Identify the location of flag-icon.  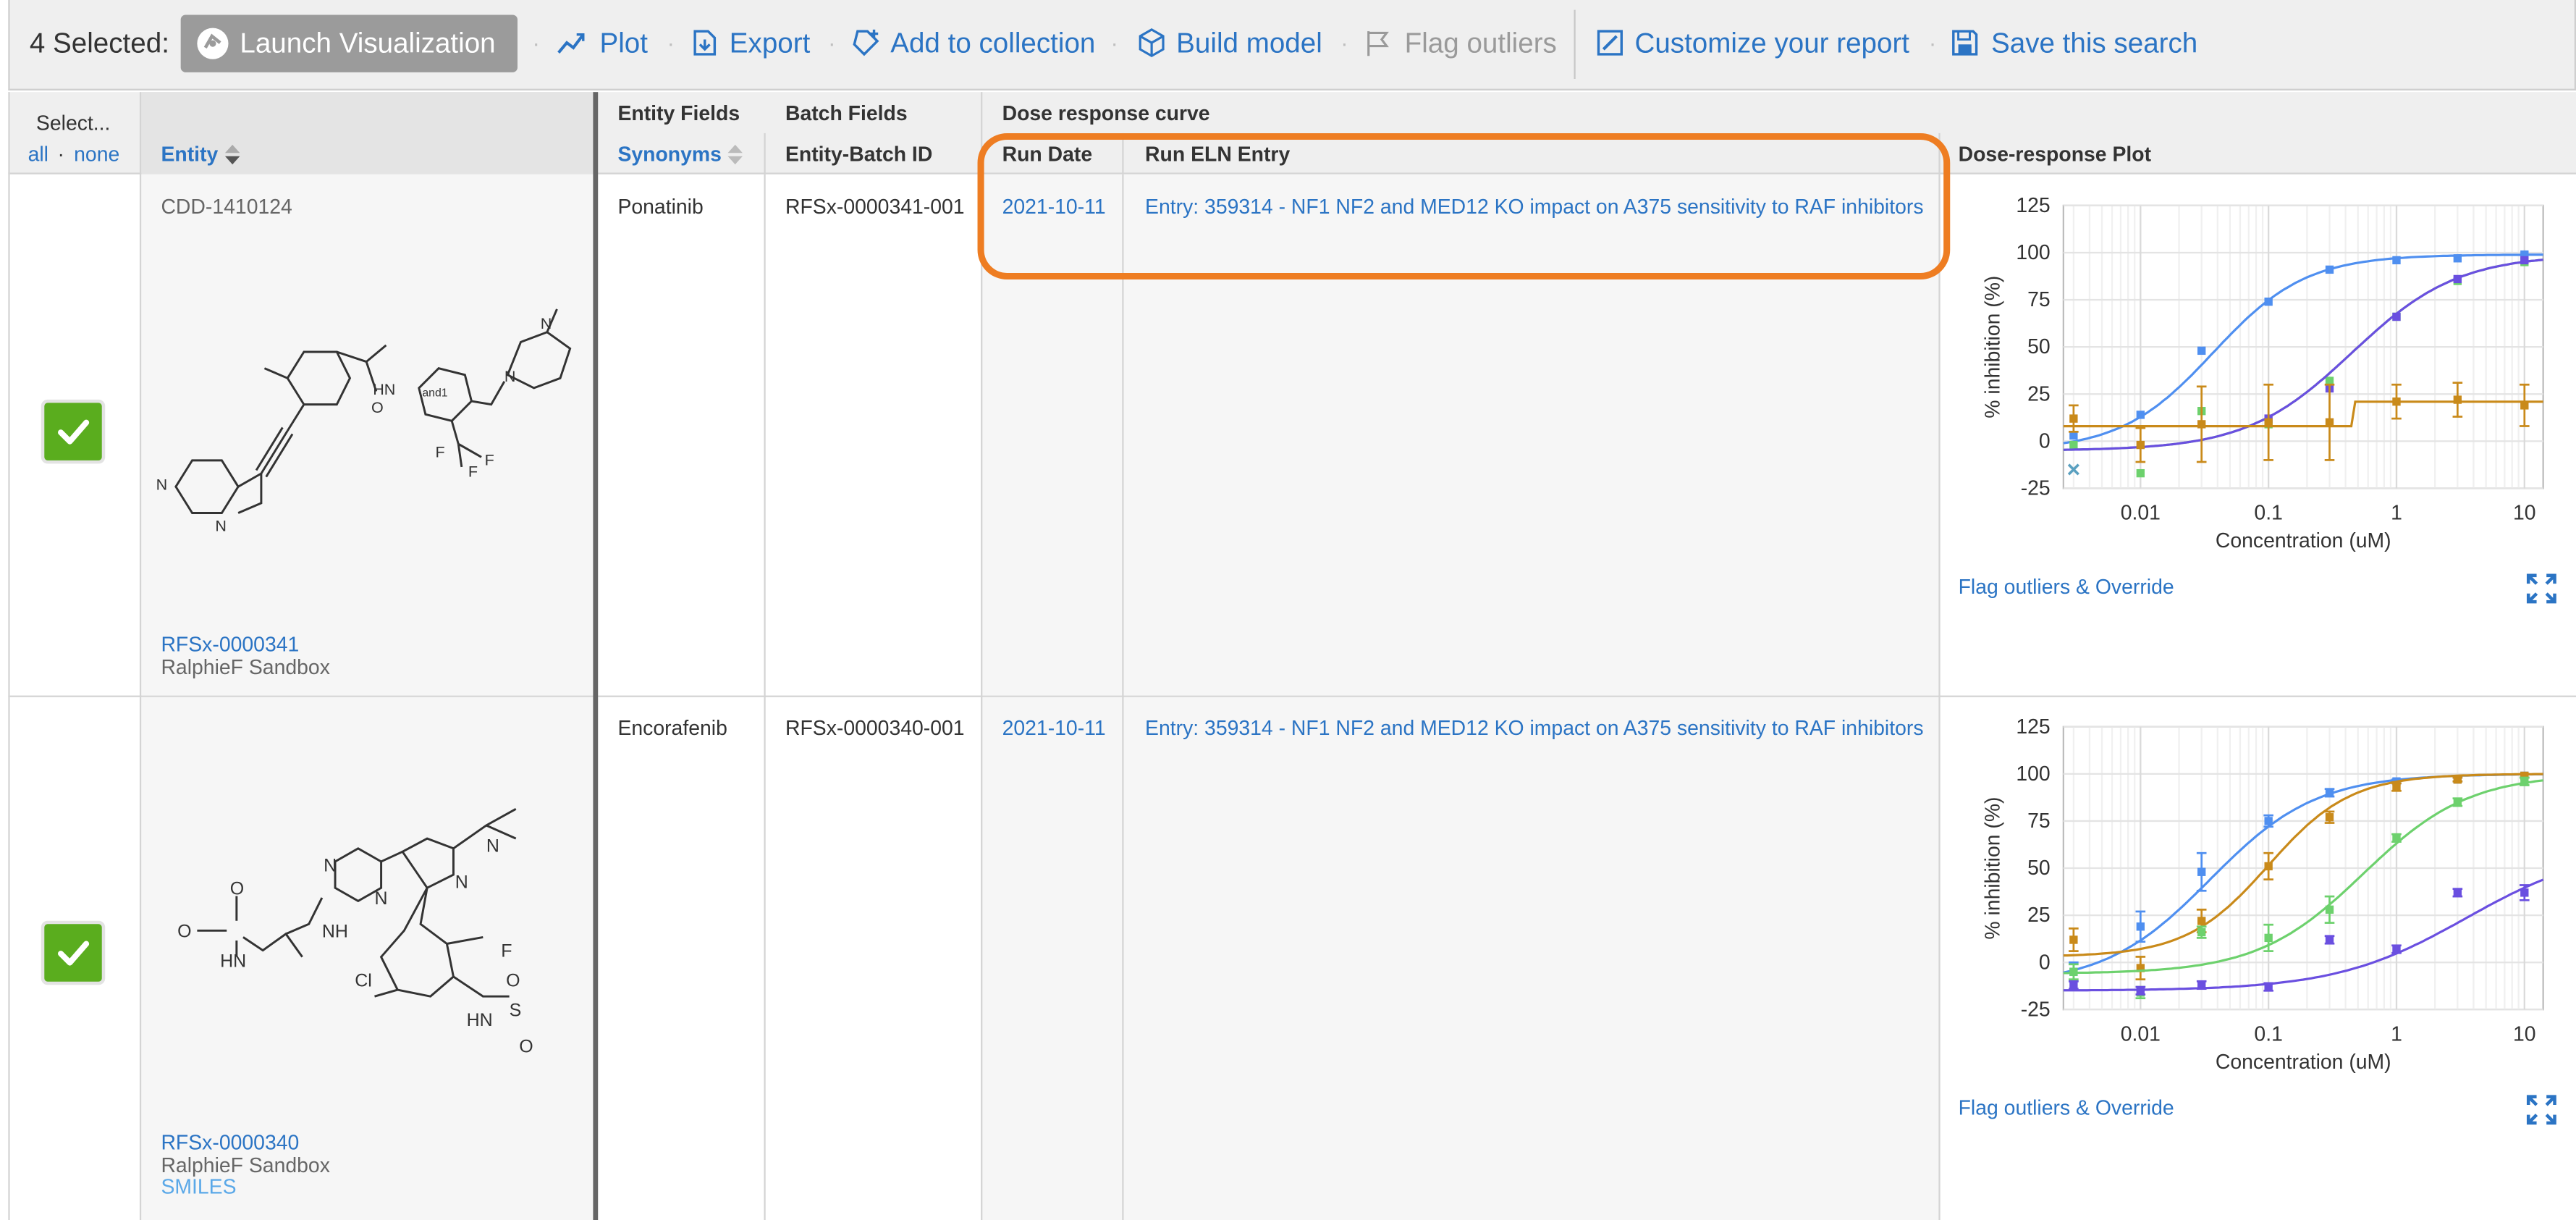
(1378, 43).